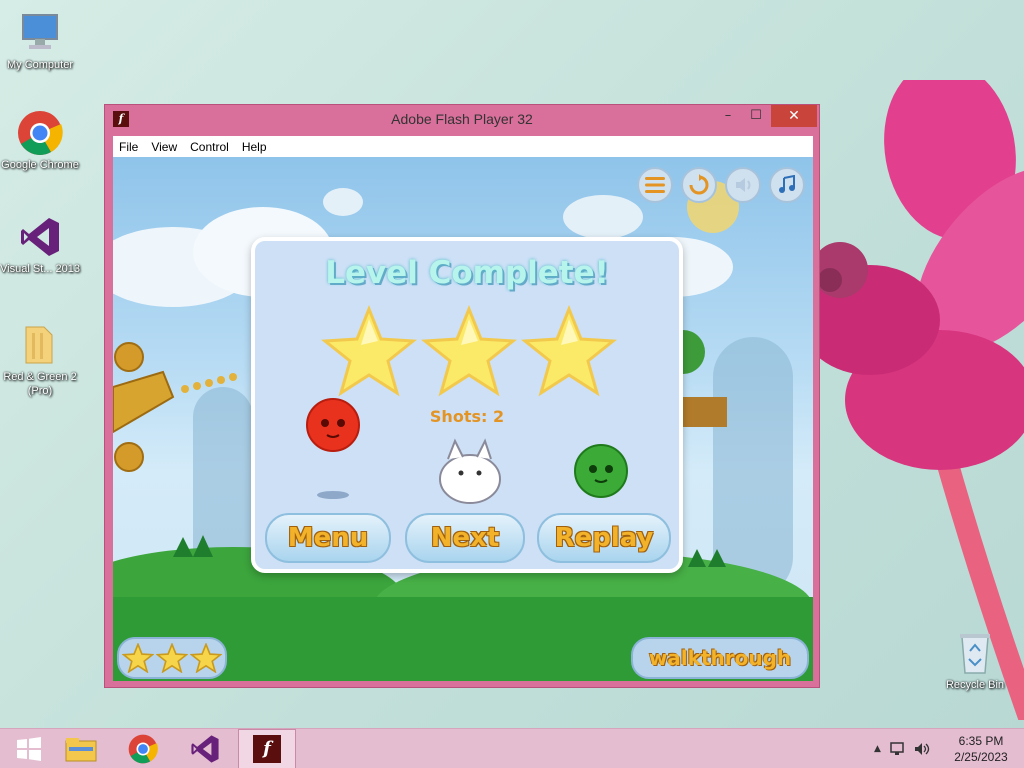 The width and height of the screenshot is (1024, 768). I want to click on folder-icon, so click(40, 345).